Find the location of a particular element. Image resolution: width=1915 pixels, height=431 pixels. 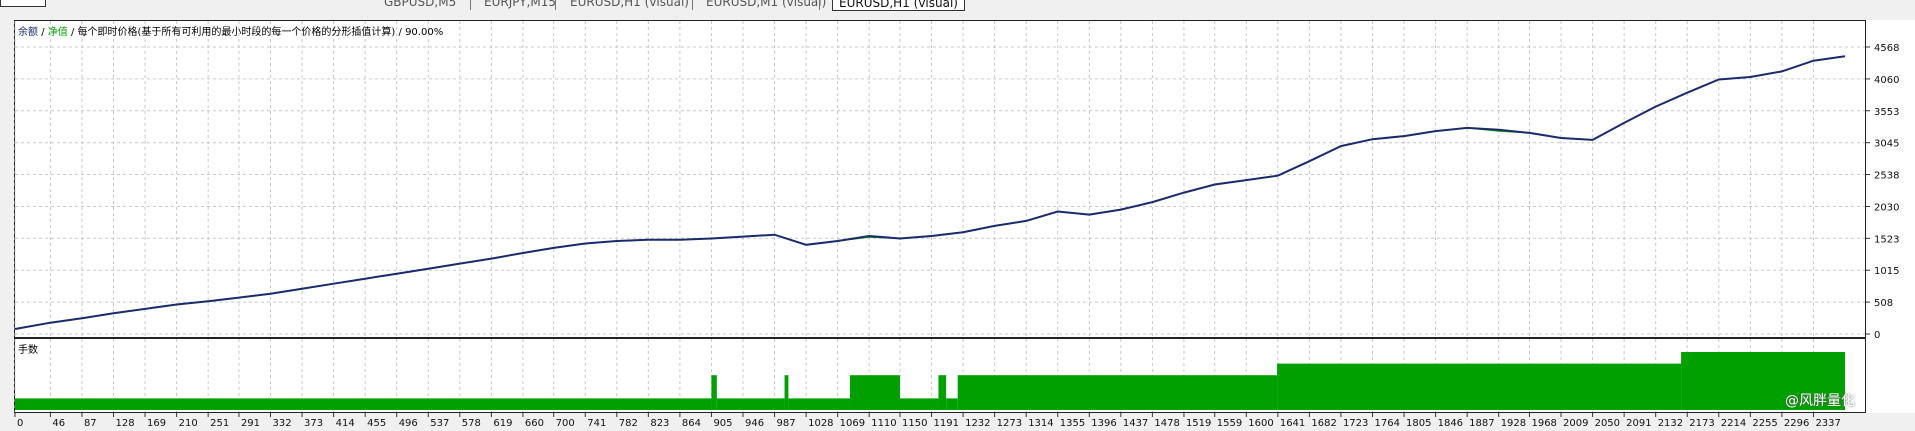

x-tick-label: 1396 is located at coordinates (1103, 423).